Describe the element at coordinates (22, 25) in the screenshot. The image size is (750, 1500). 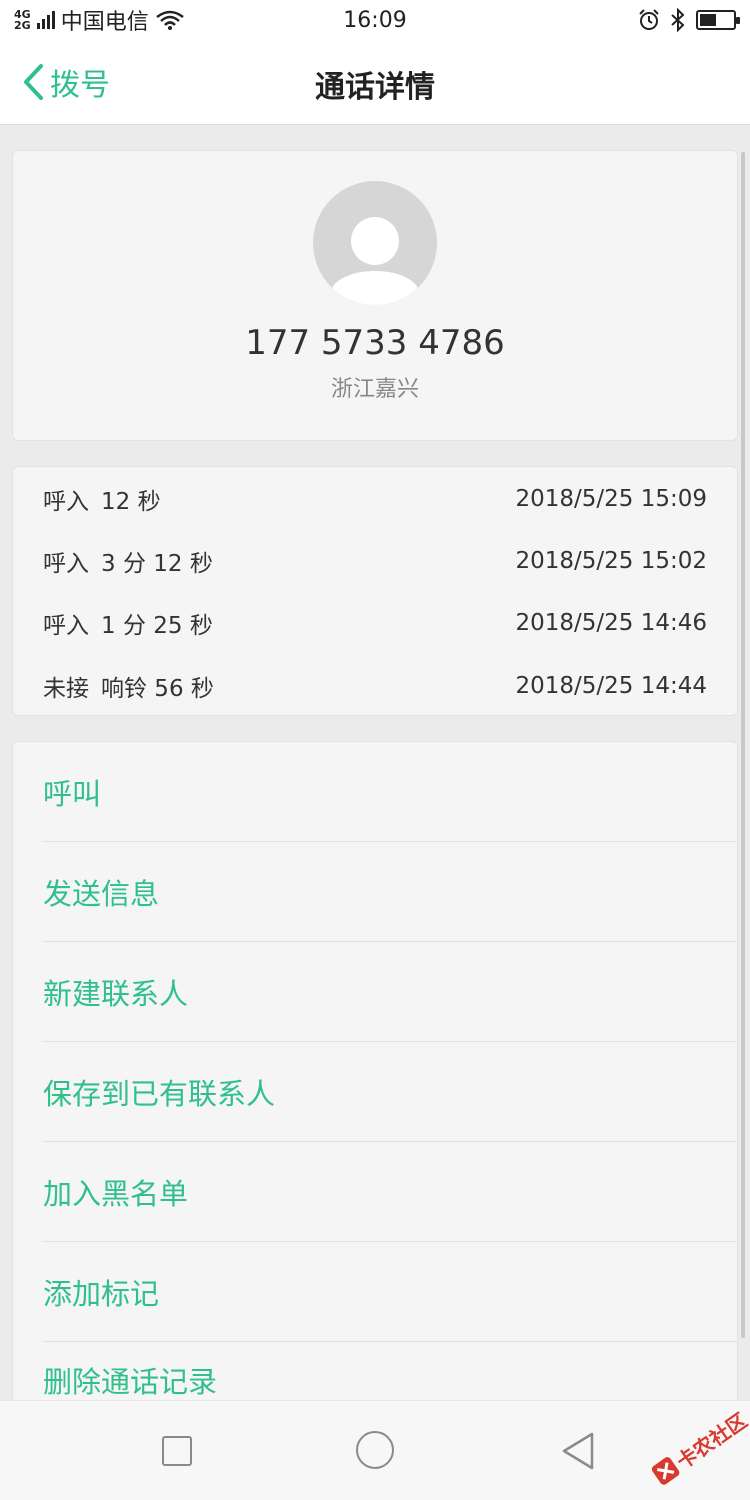
I see `network-type-bottom: 2G` at that location.